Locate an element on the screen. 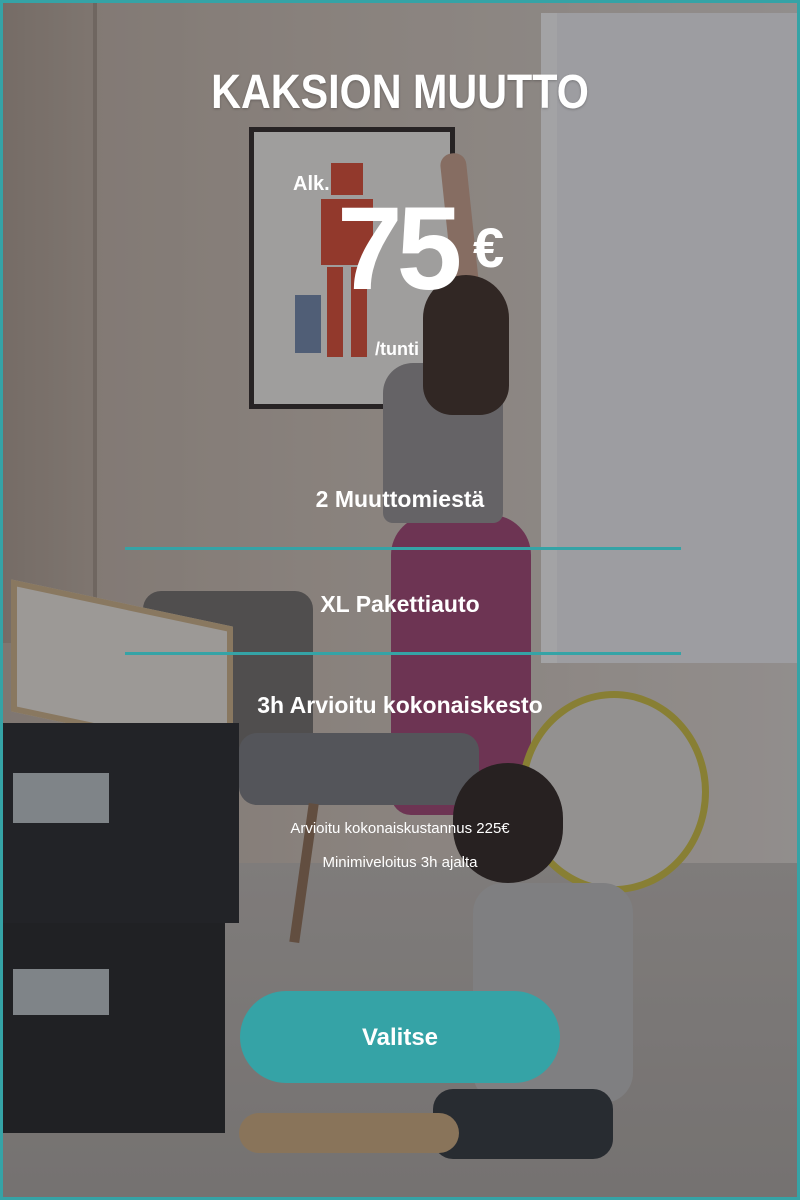 This screenshot has height=1200, width=800. feature-movers: 2 Muuttomiestä is located at coordinates (400, 499).